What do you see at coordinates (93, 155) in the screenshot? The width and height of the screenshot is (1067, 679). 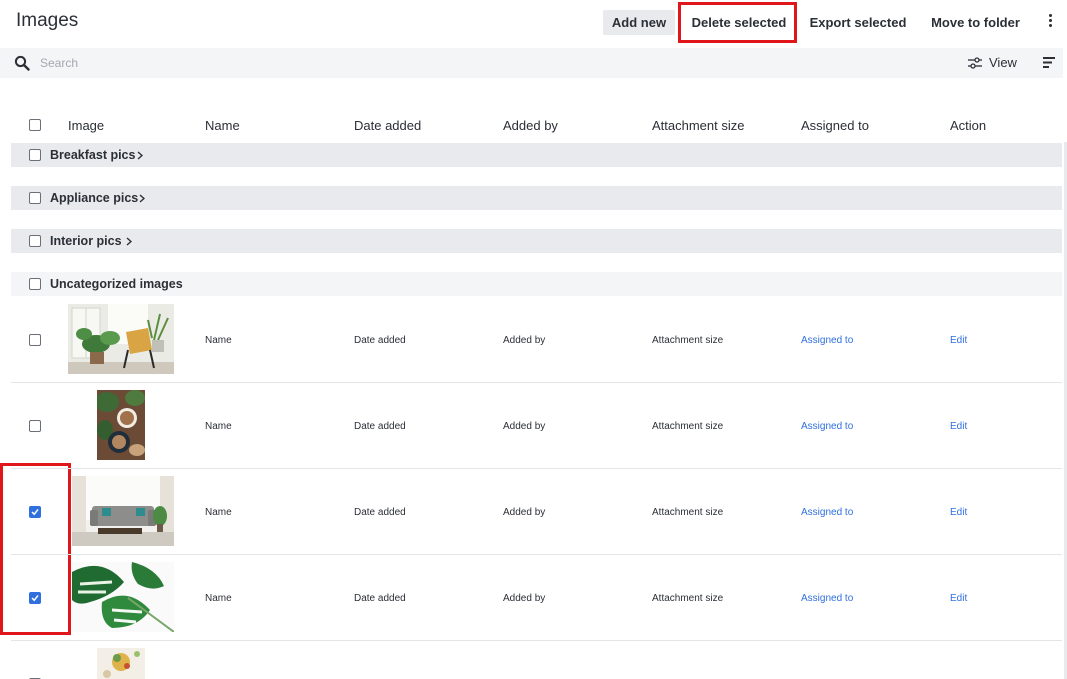 I see `group-label: Breakfast pics` at bounding box center [93, 155].